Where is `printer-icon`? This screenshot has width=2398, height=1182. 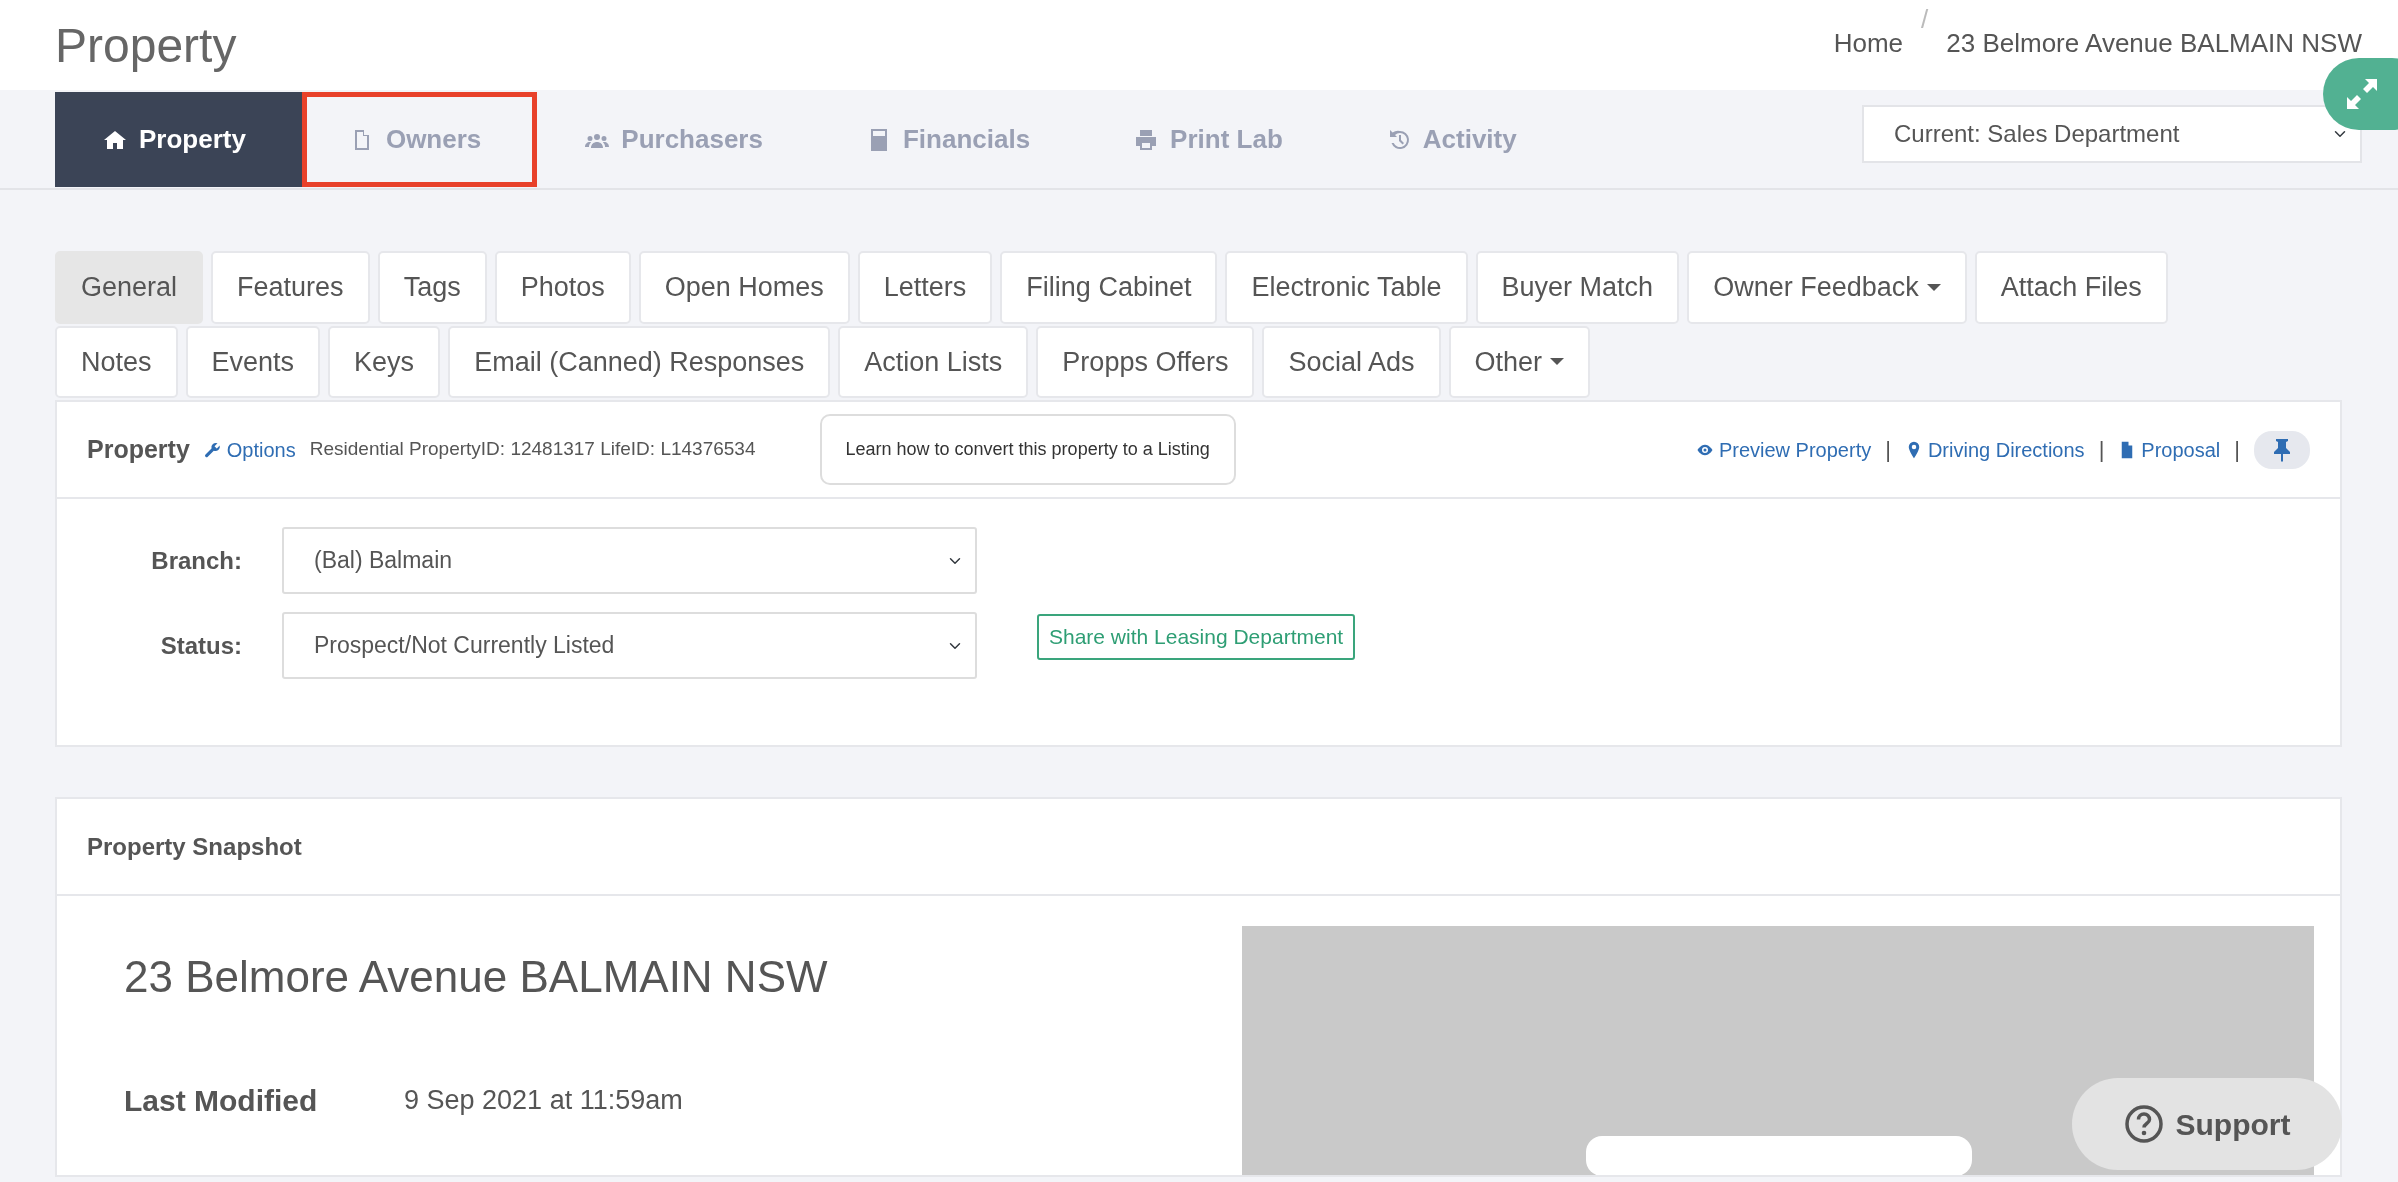 printer-icon is located at coordinates (1146, 139).